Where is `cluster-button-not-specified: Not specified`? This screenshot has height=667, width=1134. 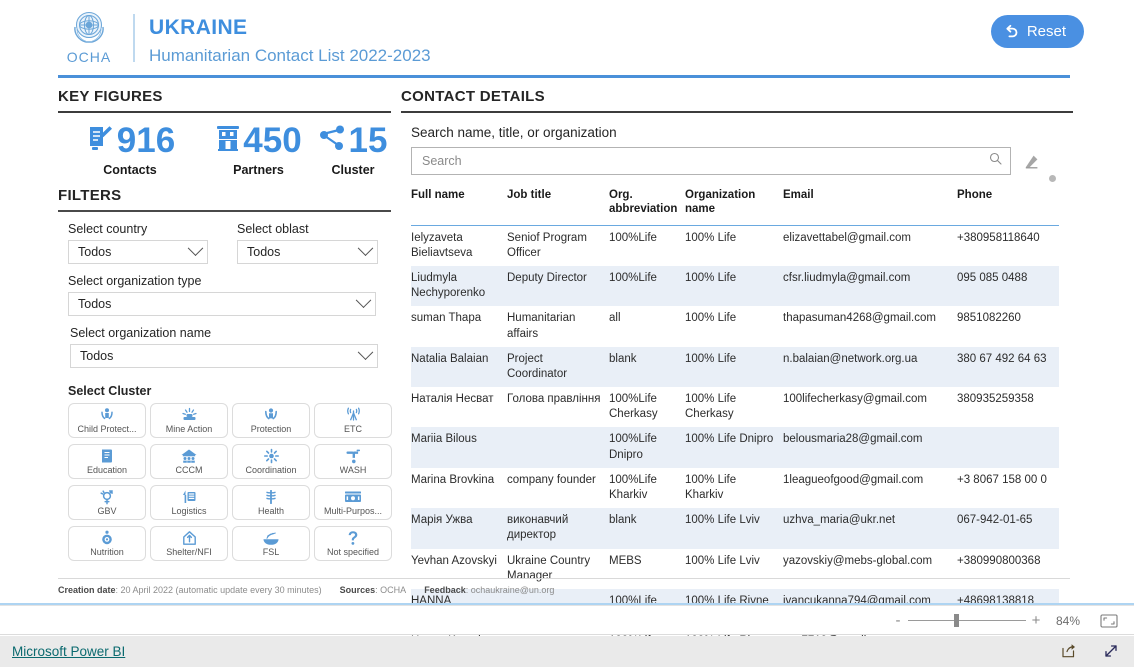
cluster-button-not-specified: Not specified is located at coordinates (353, 543).